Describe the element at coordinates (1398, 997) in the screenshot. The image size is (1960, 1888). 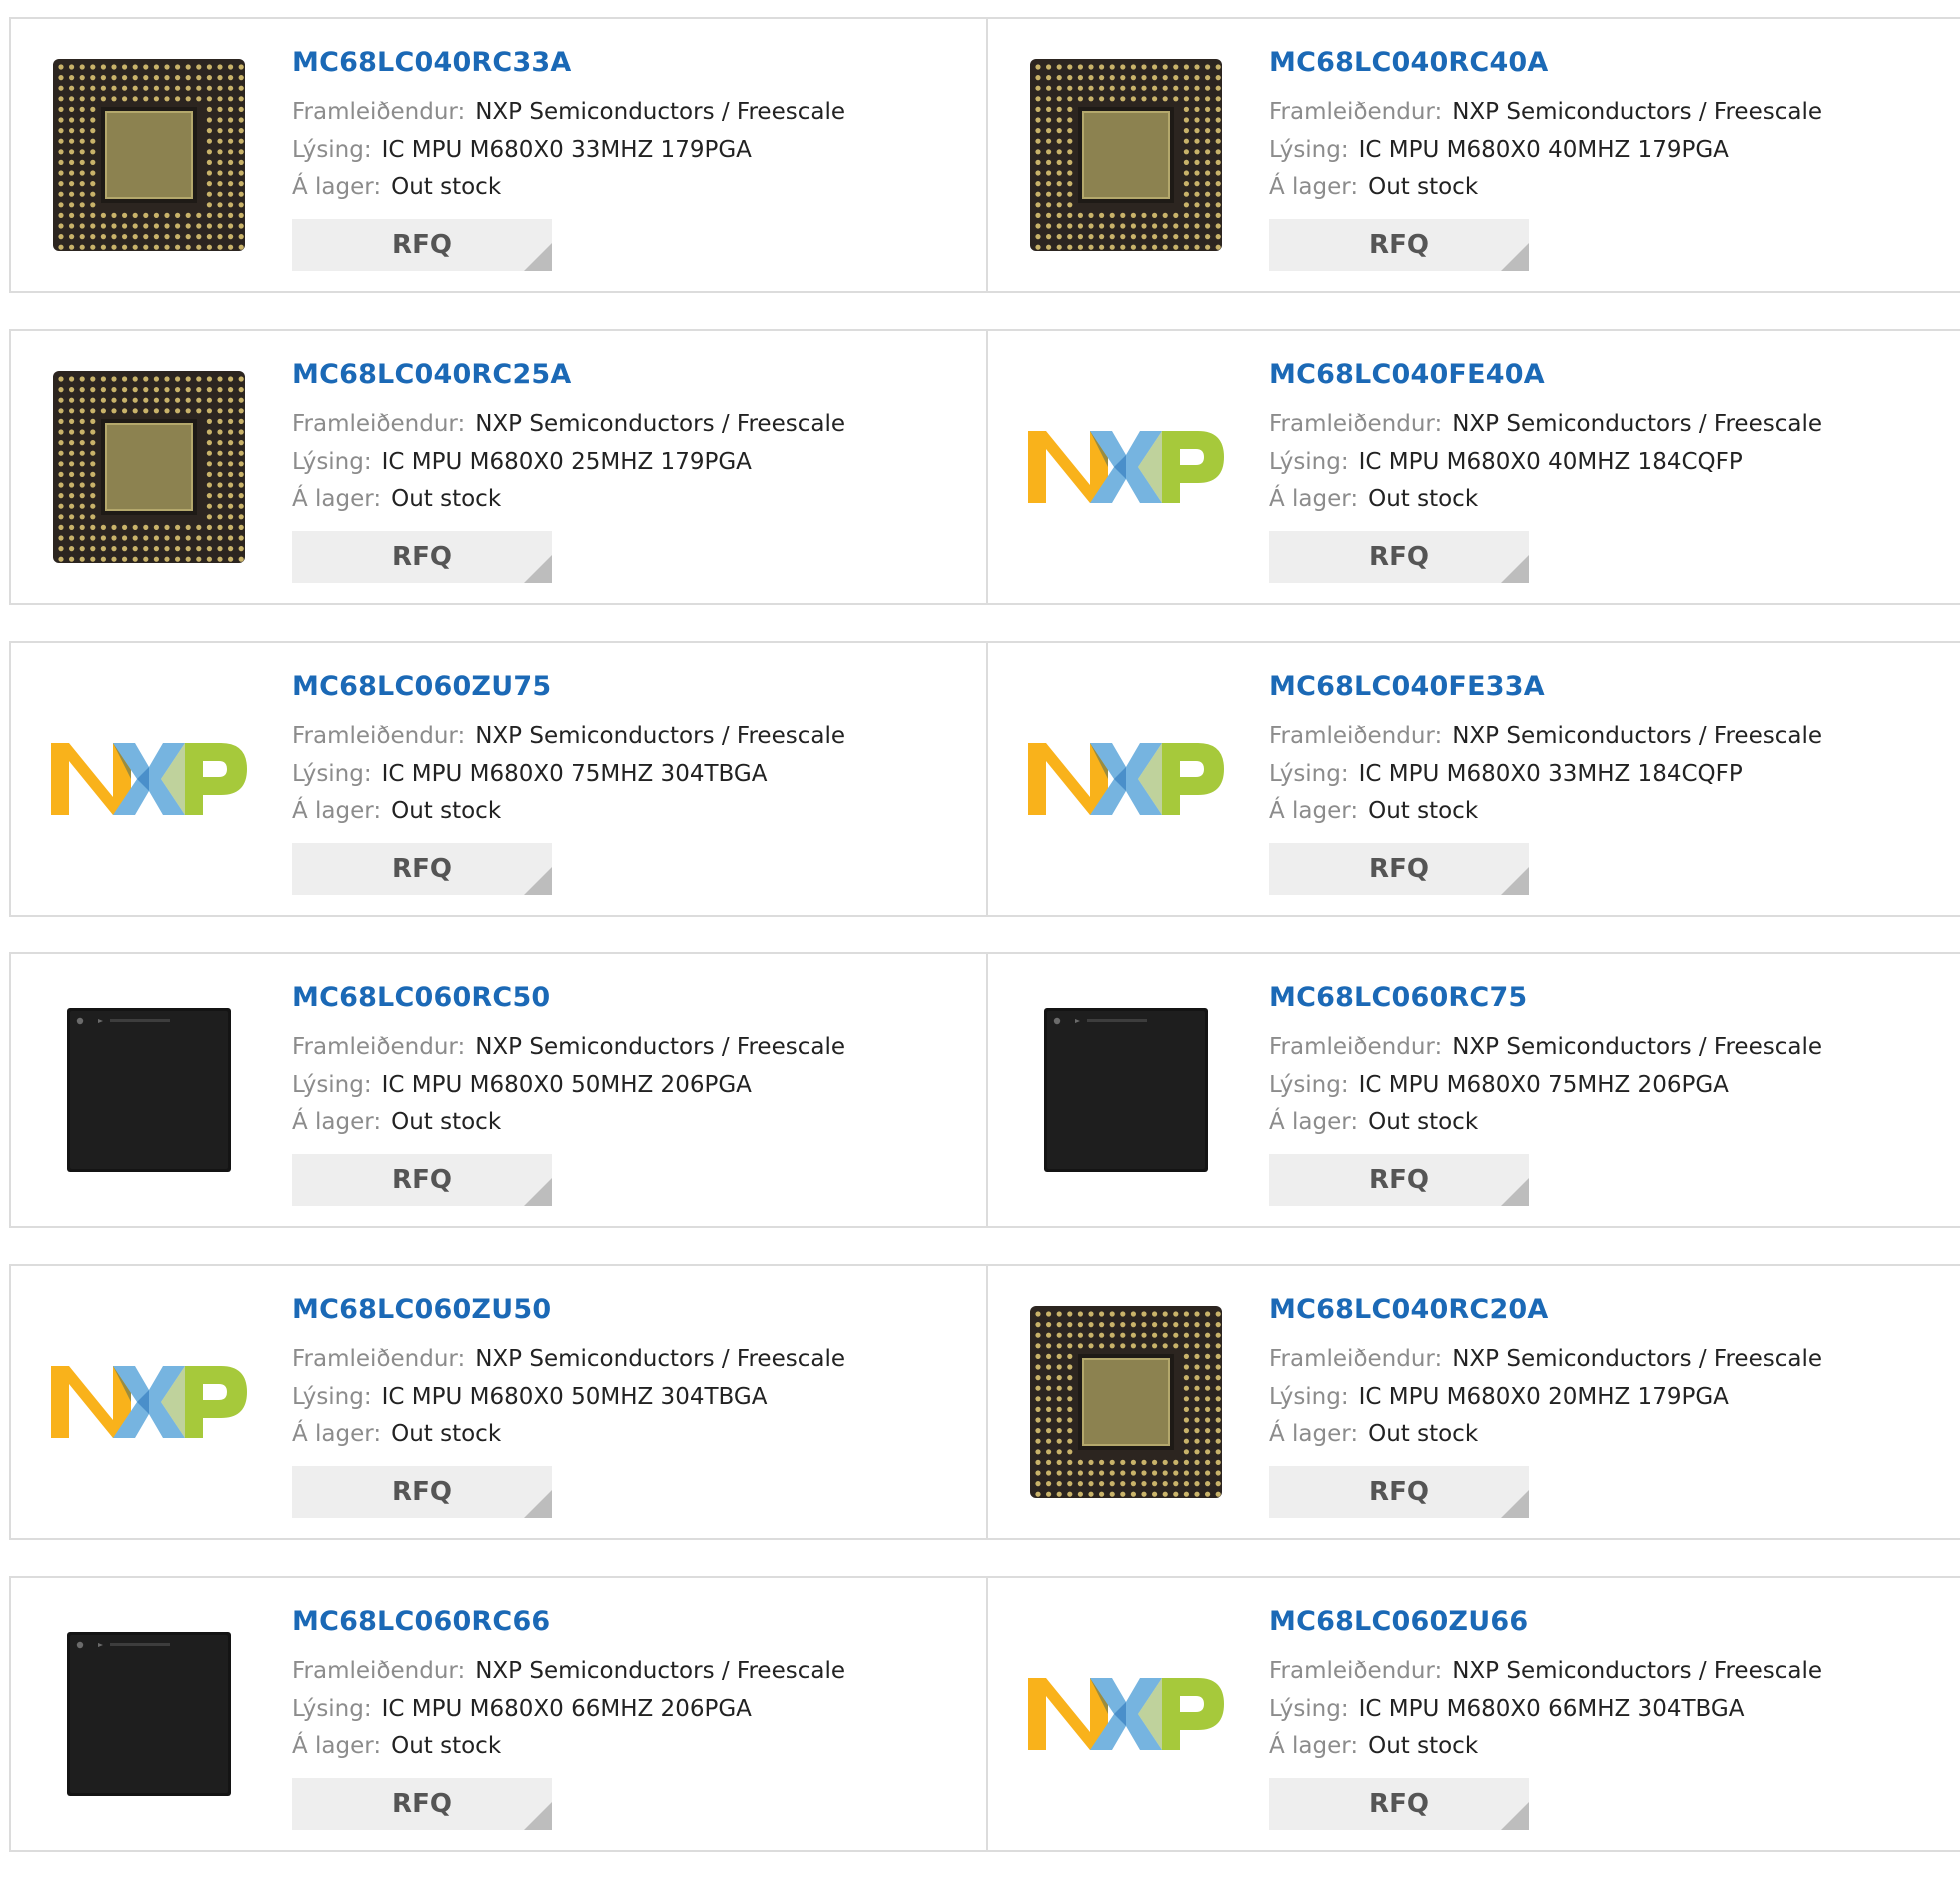
I see `part-number-link: MC68LC060RC75` at that location.